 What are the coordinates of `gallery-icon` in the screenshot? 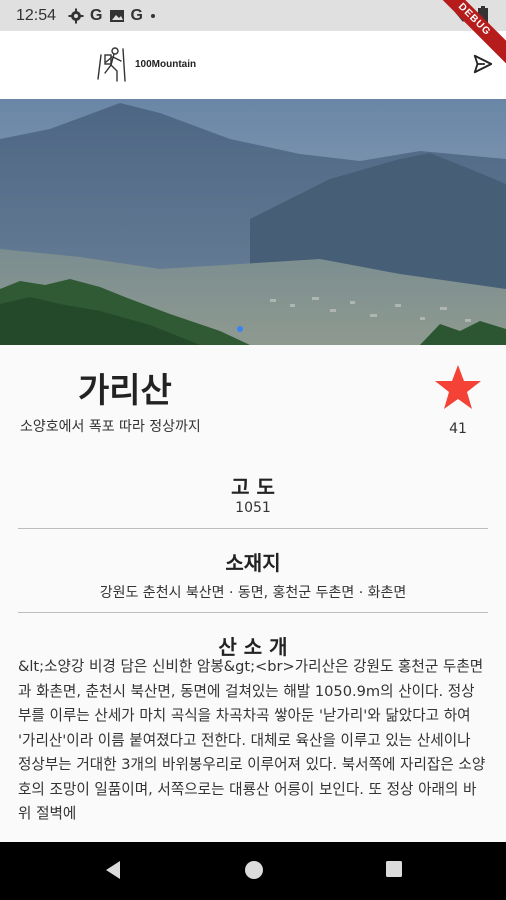 It's located at (116, 15).